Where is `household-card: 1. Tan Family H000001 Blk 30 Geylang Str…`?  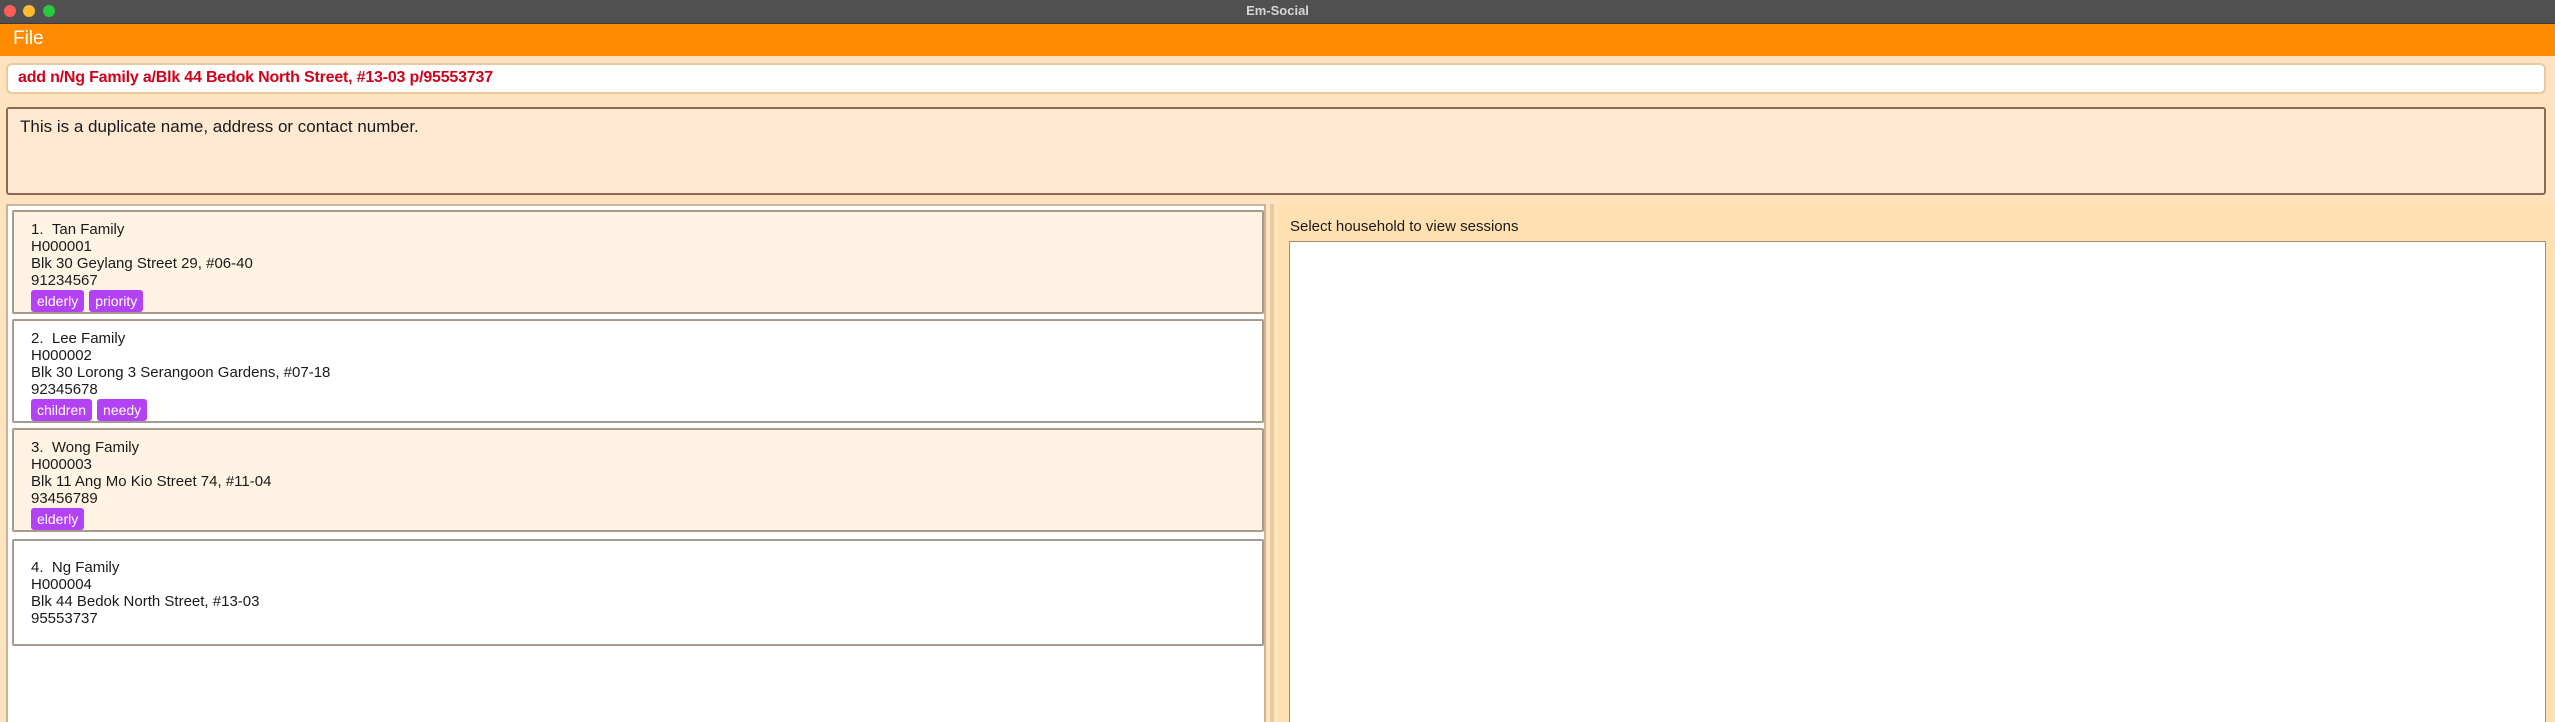 household-card: 1. Tan Family H000001 Blk 30 Geylang Str… is located at coordinates (638, 262).